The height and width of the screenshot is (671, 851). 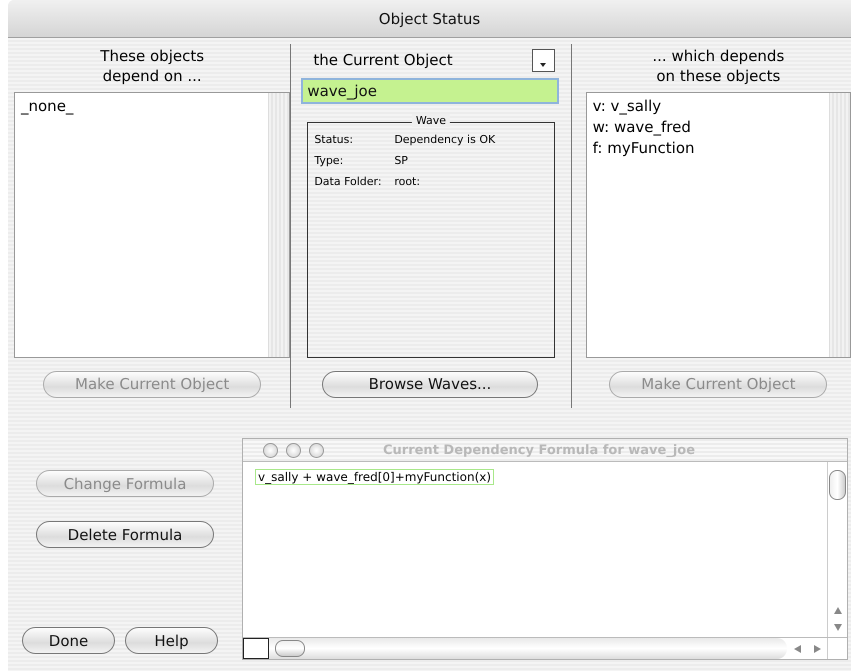 I want to click on down-arrow-icon, so click(x=838, y=627).